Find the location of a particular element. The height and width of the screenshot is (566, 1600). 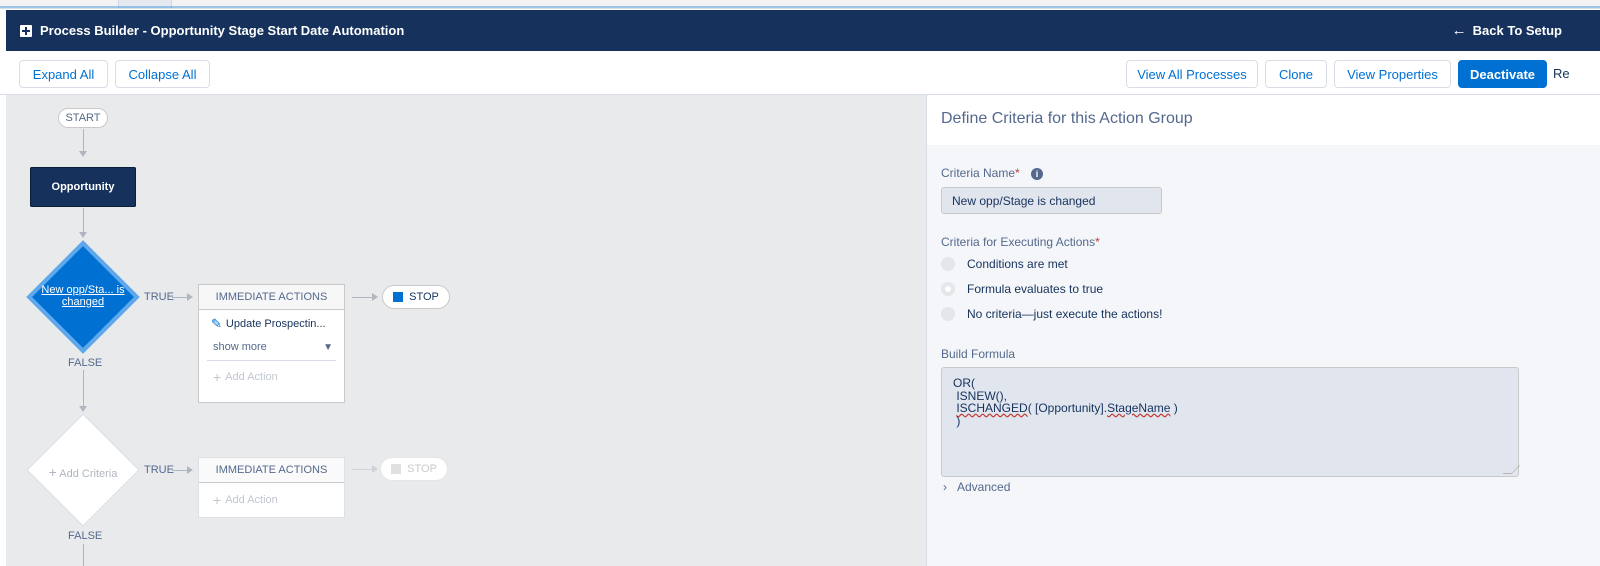

execute-label-row: Criteria for Executing Actions* is located at coordinates (1020, 242).